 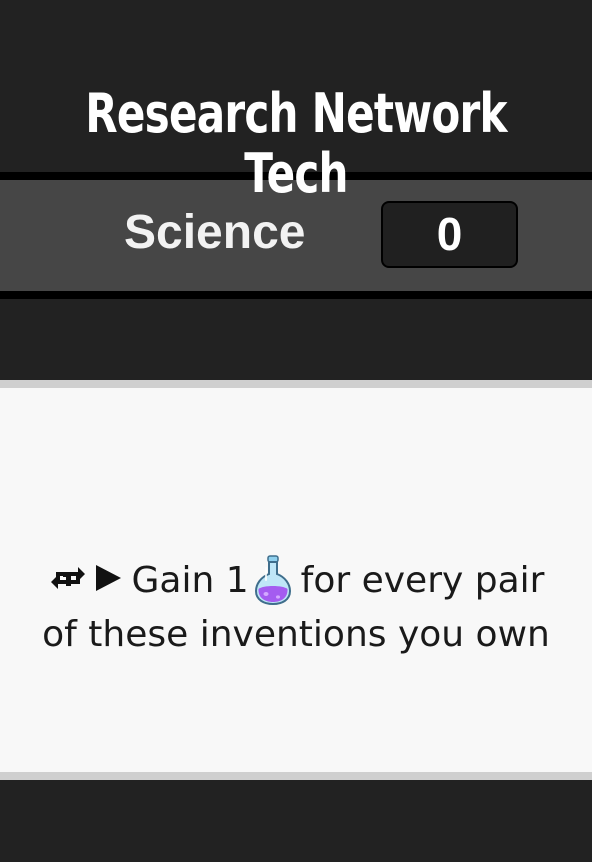 I want to click on resource-label: Science, so click(x=215, y=232).